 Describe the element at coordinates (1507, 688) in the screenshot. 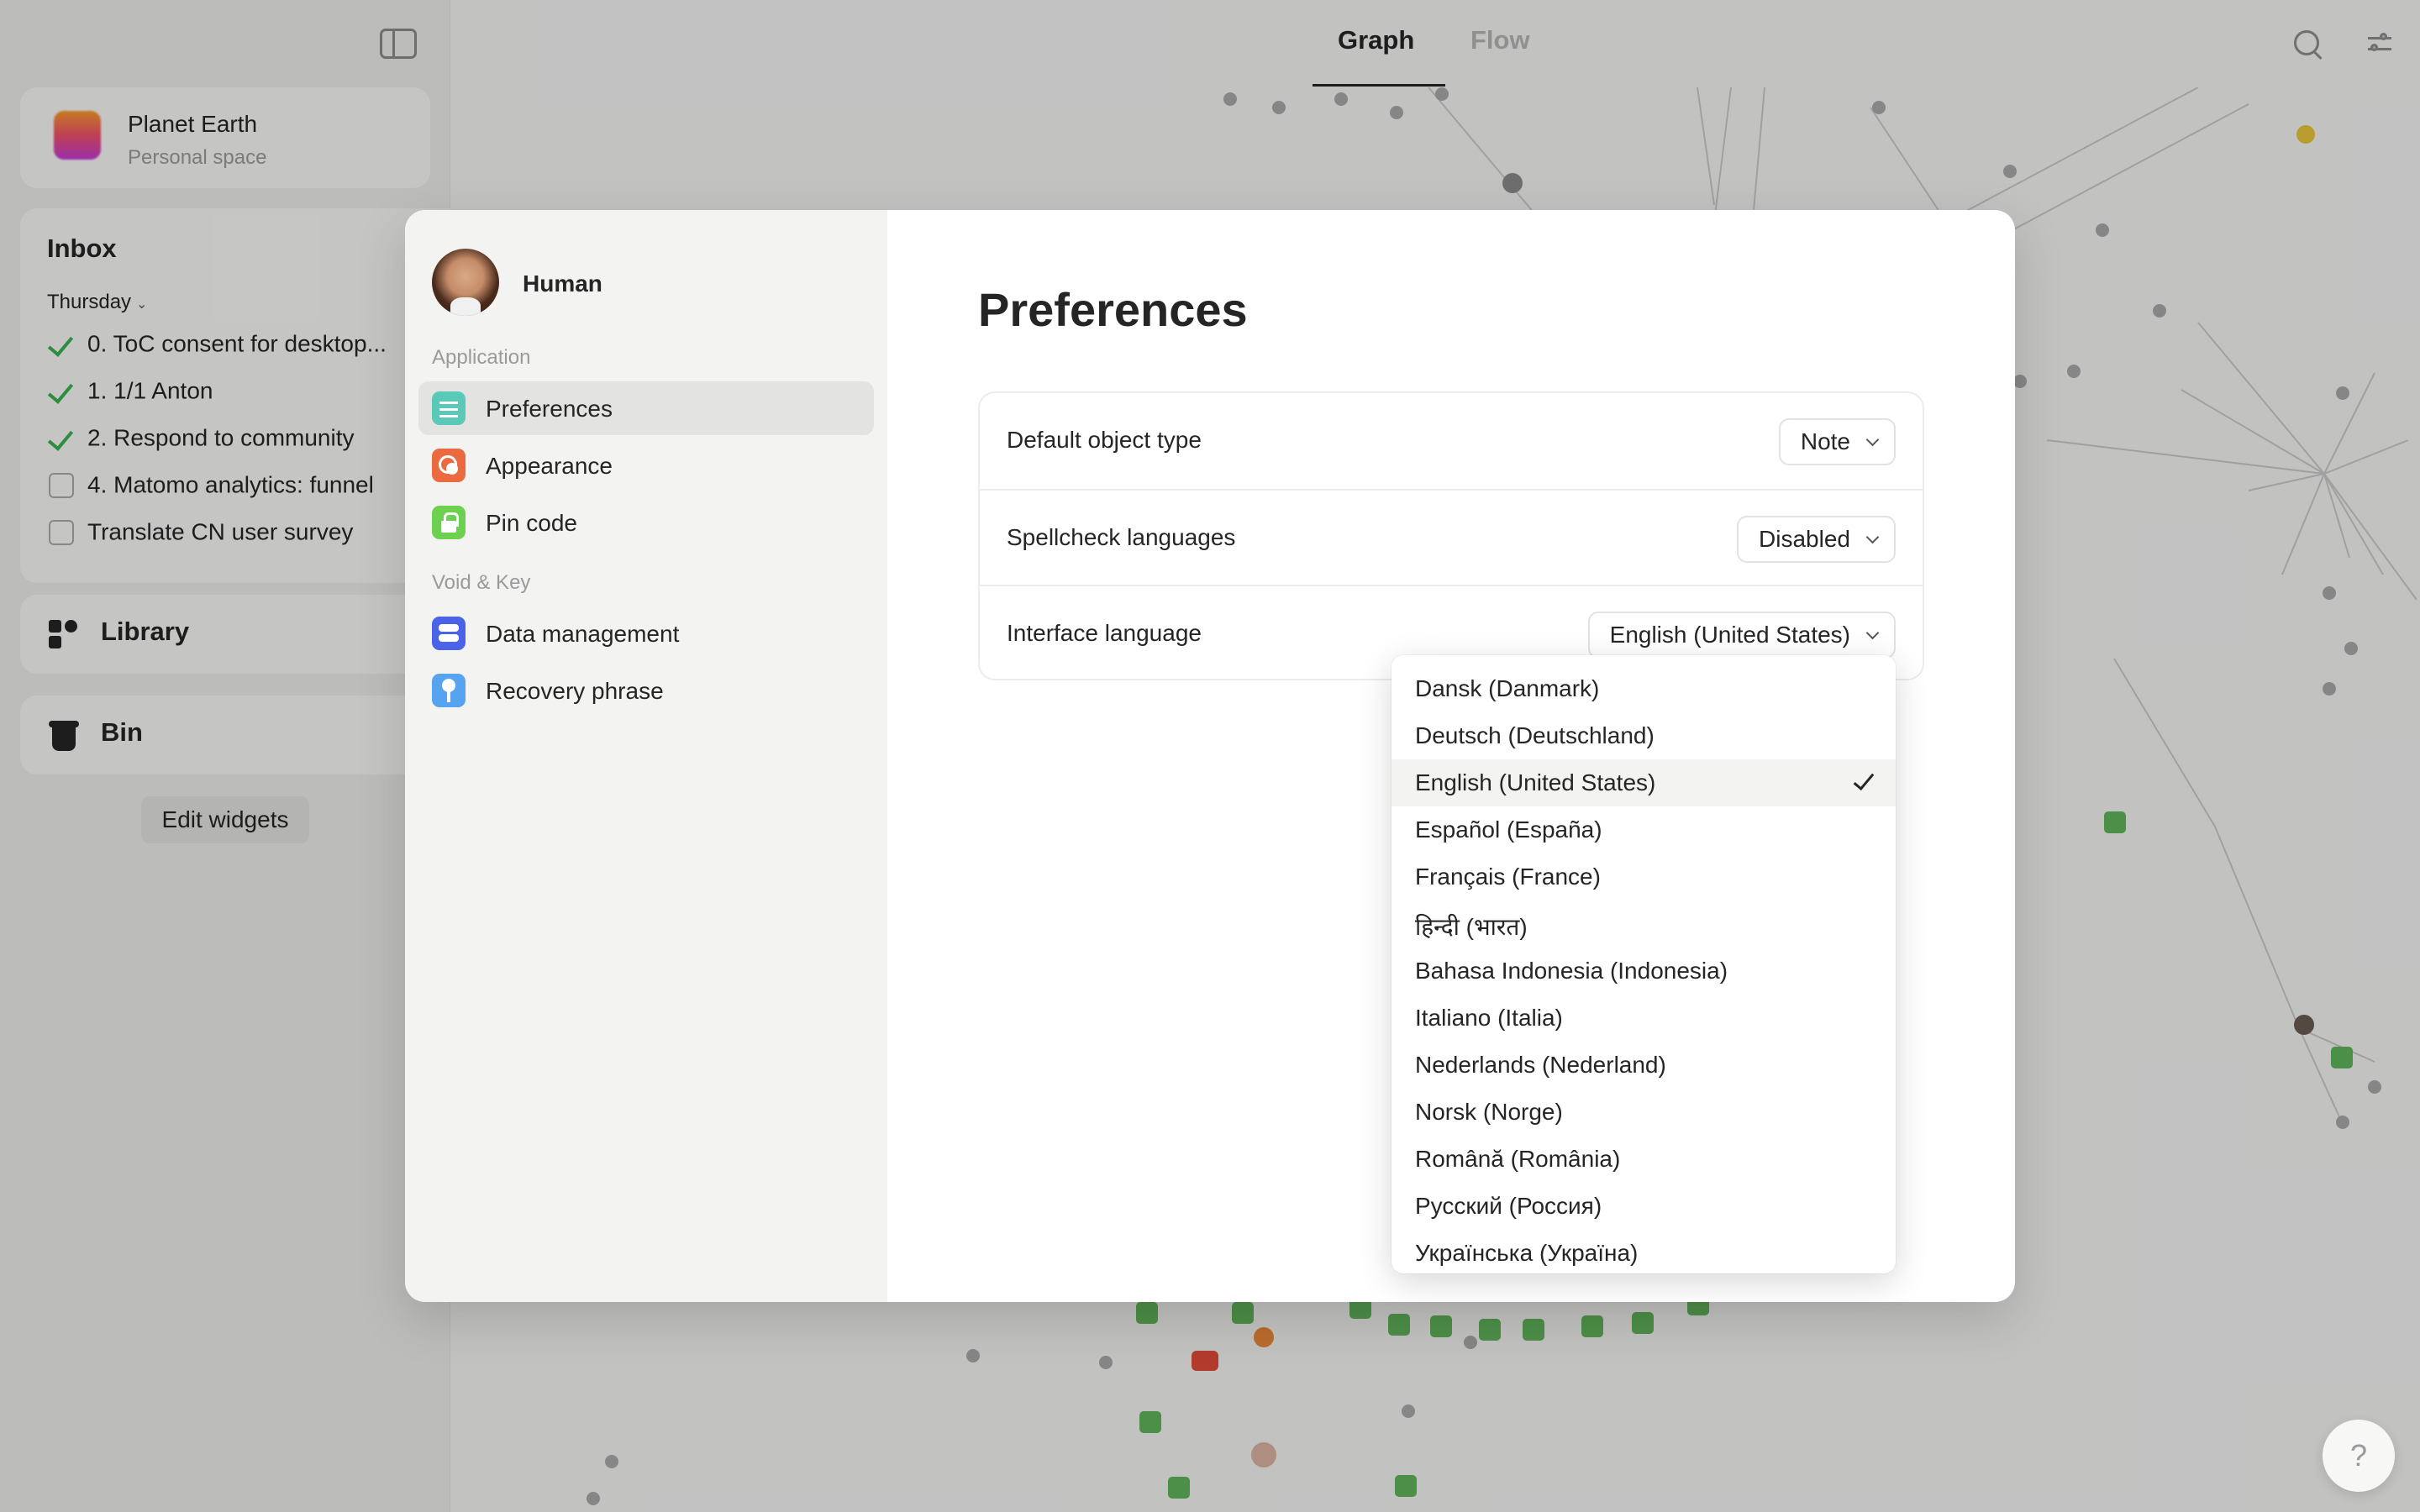

I see `language-option-label: Dansk (Danmark)` at that location.